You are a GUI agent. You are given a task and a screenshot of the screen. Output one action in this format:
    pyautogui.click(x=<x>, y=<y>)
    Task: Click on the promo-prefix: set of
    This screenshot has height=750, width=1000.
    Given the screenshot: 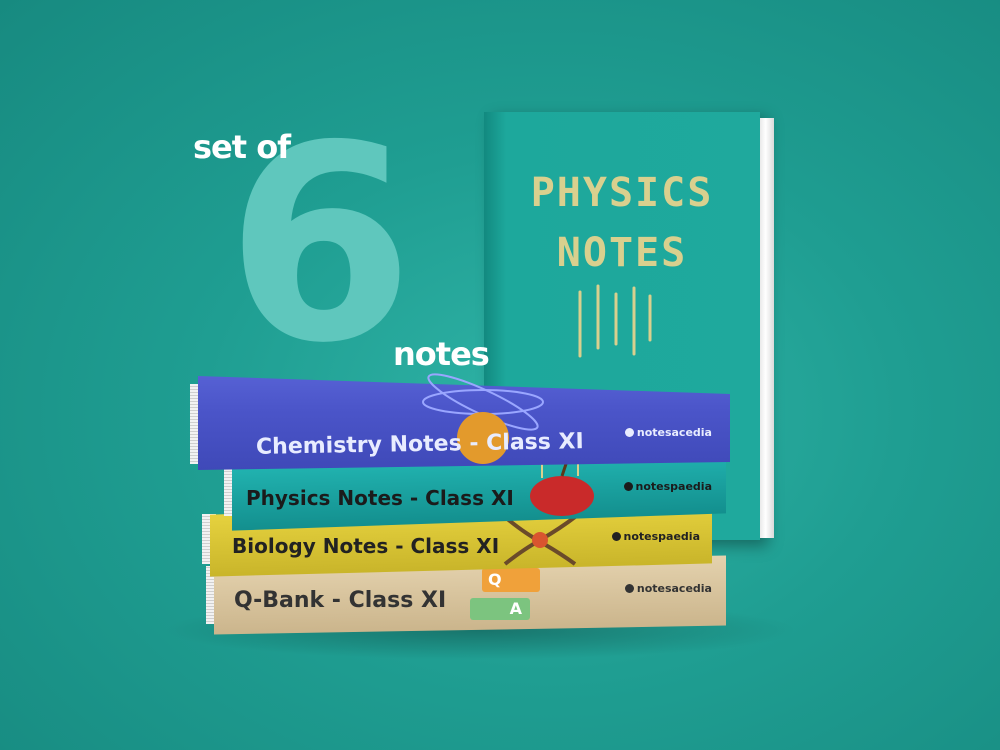 What is the action you would take?
    pyautogui.click(x=242, y=147)
    